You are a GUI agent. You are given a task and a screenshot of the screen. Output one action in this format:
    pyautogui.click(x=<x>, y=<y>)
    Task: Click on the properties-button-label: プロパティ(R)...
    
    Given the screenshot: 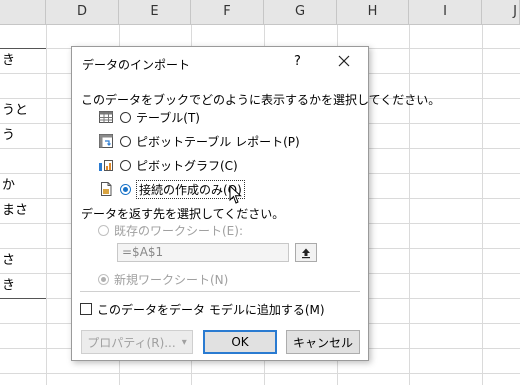 What is the action you would take?
    pyautogui.click(x=131, y=342)
    